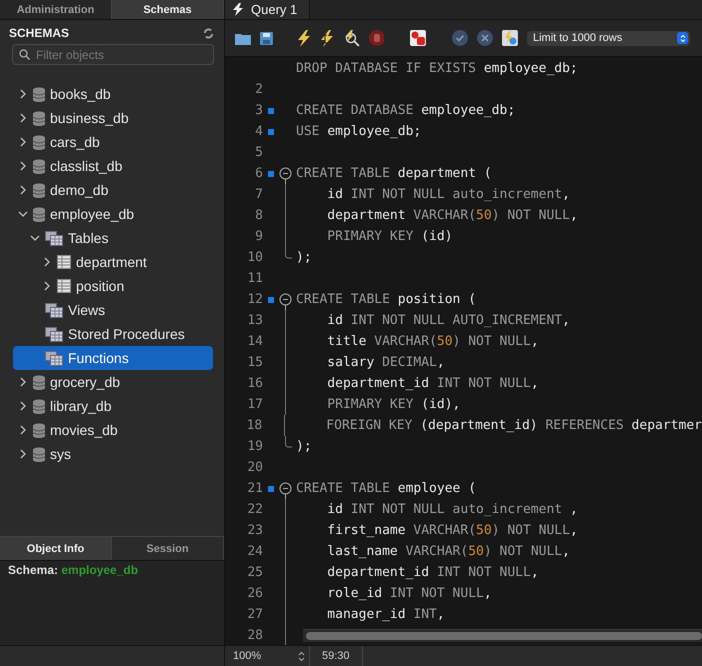  What do you see at coordinates (113, 118) in the screenshot?
I see `tree-item: business_db` at bounding box center [113, 118].